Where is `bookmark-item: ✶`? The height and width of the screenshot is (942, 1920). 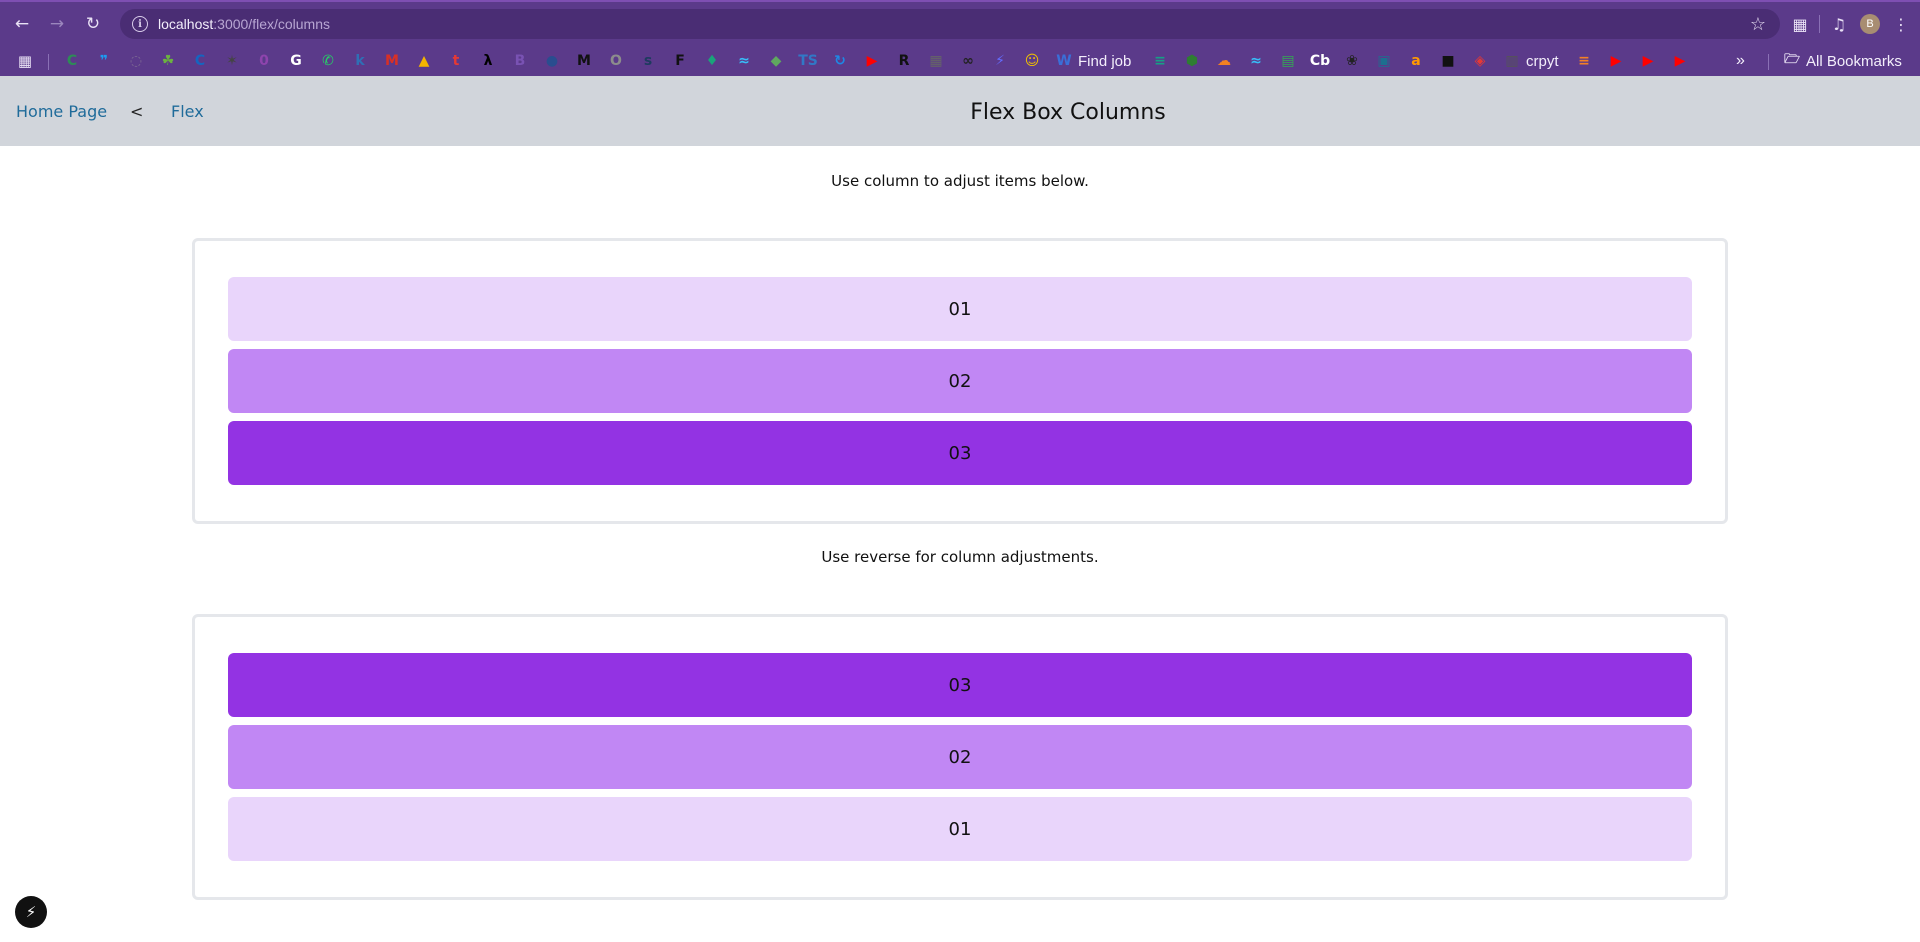 bookmark-item: ✶ is located at coordinates (232, 61).